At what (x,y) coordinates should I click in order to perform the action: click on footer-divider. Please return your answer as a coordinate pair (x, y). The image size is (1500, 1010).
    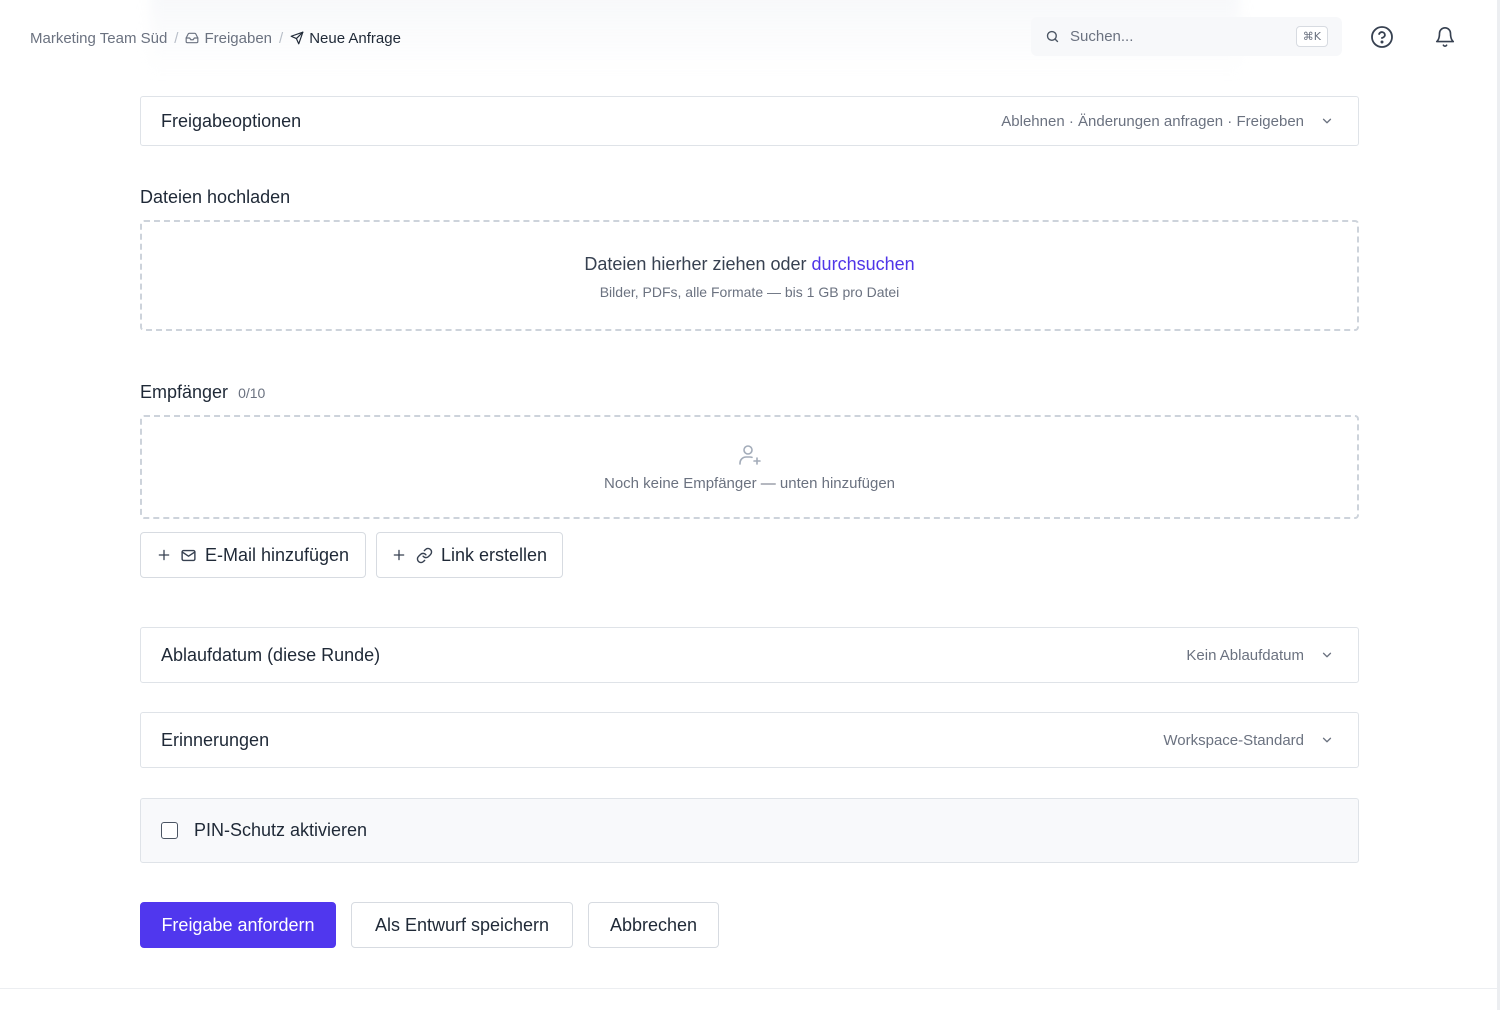
    Looking at the image, I should click on (750, 988).